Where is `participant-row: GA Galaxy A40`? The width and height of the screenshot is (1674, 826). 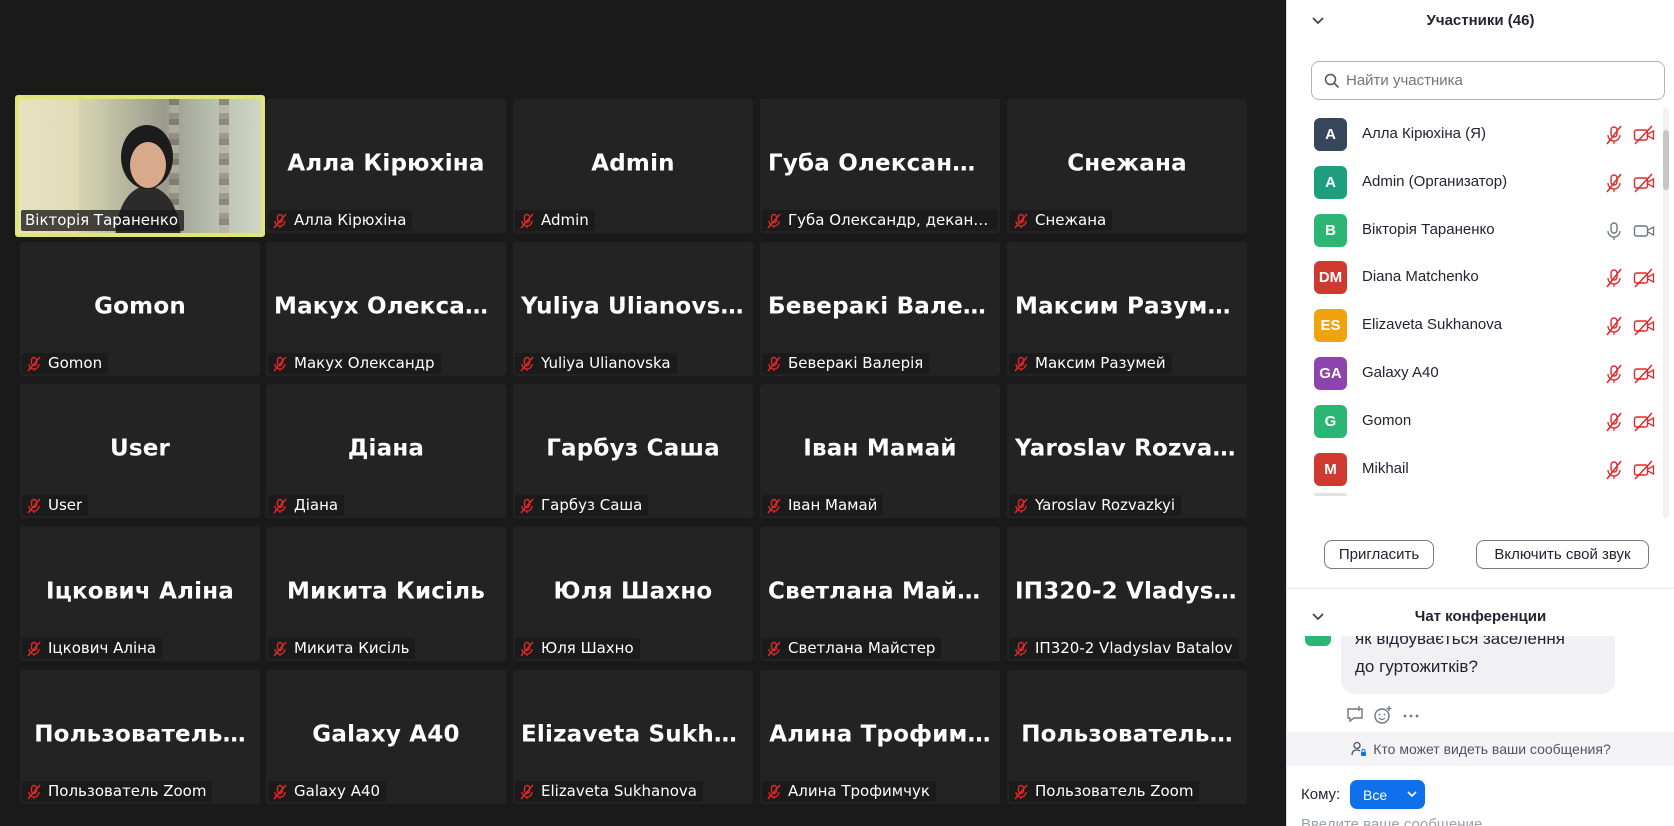 participant-row: GA Galaxy A40 is located at coordinates (1473, 372).